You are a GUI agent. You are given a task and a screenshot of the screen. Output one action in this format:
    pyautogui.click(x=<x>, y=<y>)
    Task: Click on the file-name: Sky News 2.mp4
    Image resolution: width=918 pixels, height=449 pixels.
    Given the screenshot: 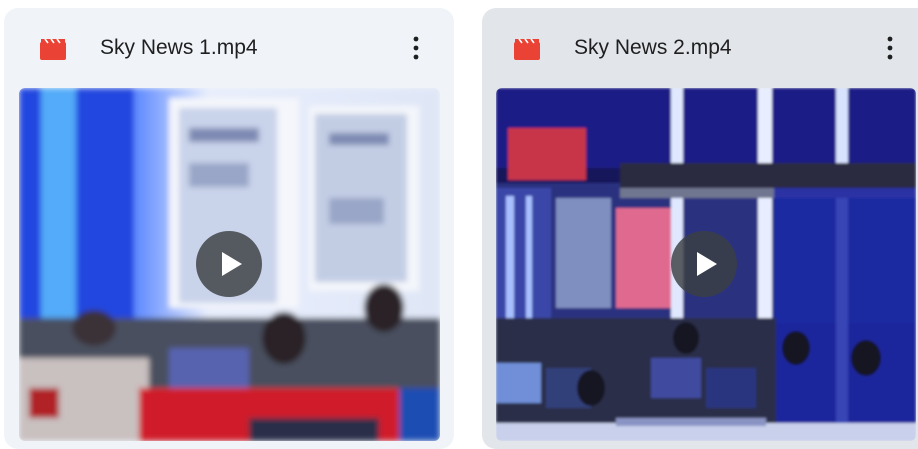 What is the action you would take?
    pyautogui.click(x=653, y=47)
    